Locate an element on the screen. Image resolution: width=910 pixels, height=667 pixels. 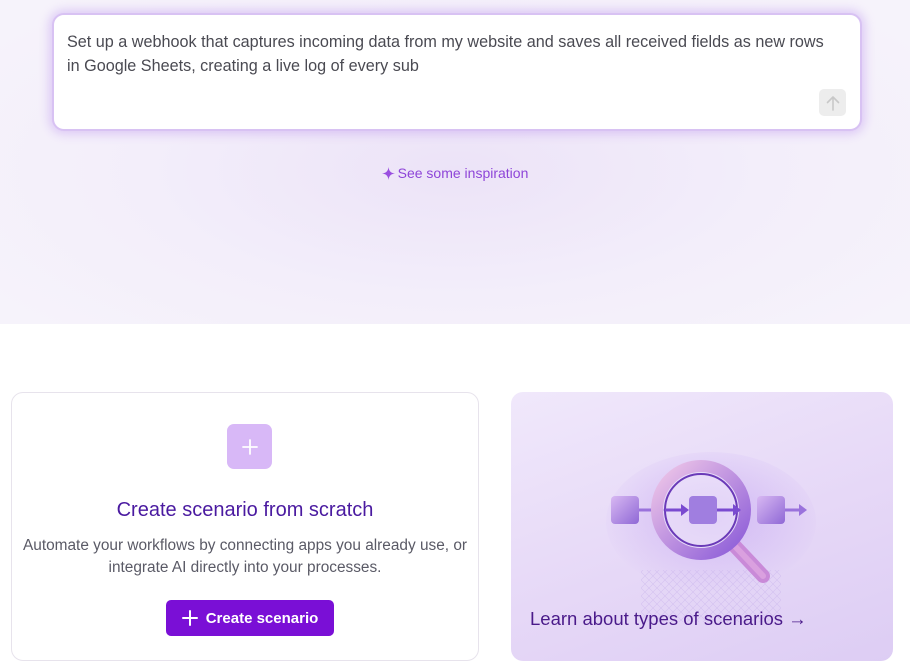
create-scenario-button: Create scenario is located at coordinates (250, 618).